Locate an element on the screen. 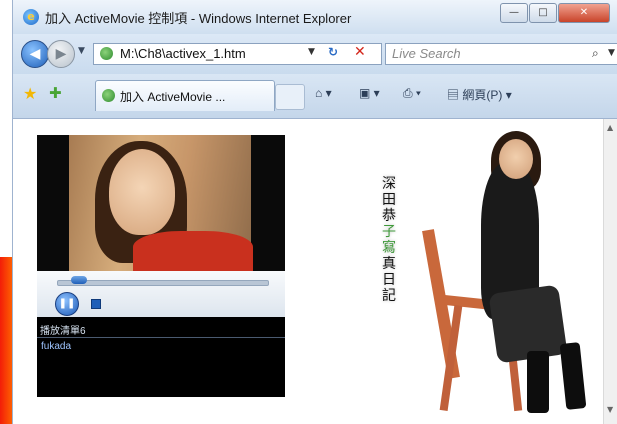  search-box: Live Search ⌕ ▼ is located at coordinates (501, 54).